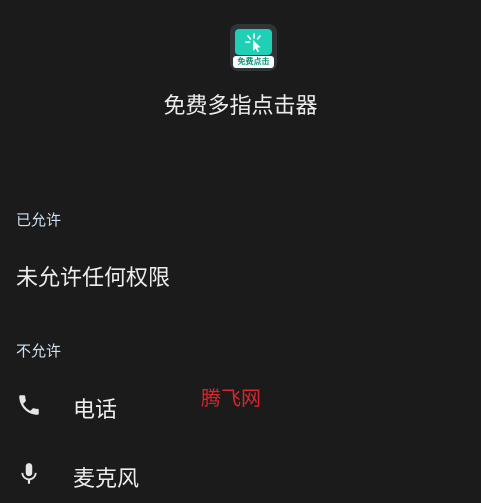  What do you see at coordinates (240, 474) in the screenshot?
I see `permission-row-microphone: 麦克风` at bounding box center [240, 474].